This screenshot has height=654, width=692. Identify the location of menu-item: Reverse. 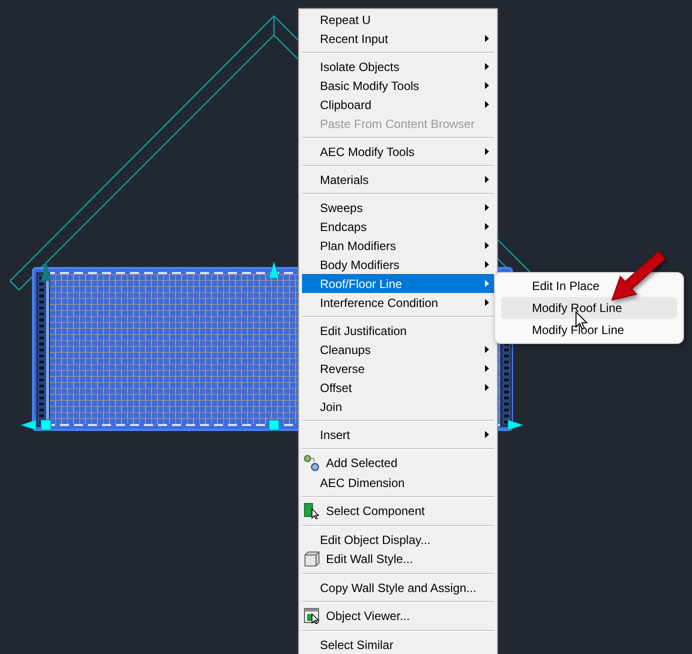
(398, 368).